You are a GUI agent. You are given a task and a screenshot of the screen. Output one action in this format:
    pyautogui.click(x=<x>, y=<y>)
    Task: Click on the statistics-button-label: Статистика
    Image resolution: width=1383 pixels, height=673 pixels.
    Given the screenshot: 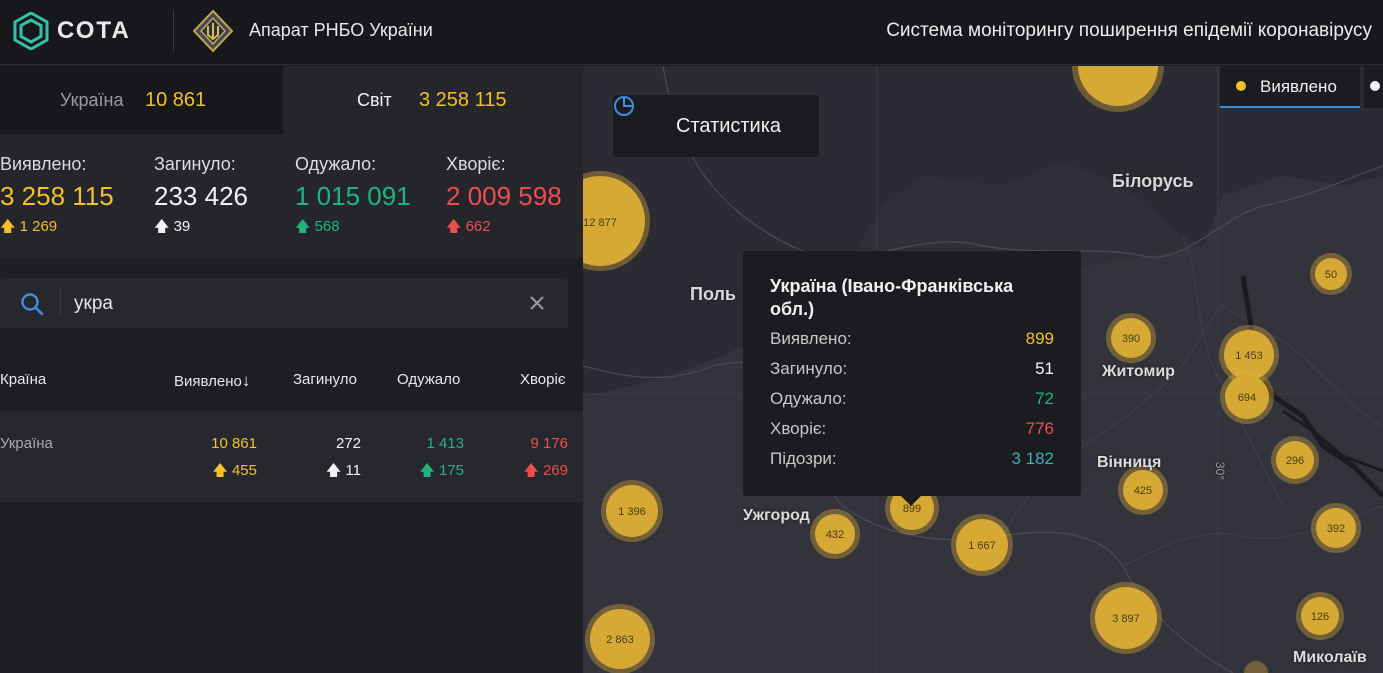 What is the action you would take?
    pyautogui.click(x=729, y=126)
    